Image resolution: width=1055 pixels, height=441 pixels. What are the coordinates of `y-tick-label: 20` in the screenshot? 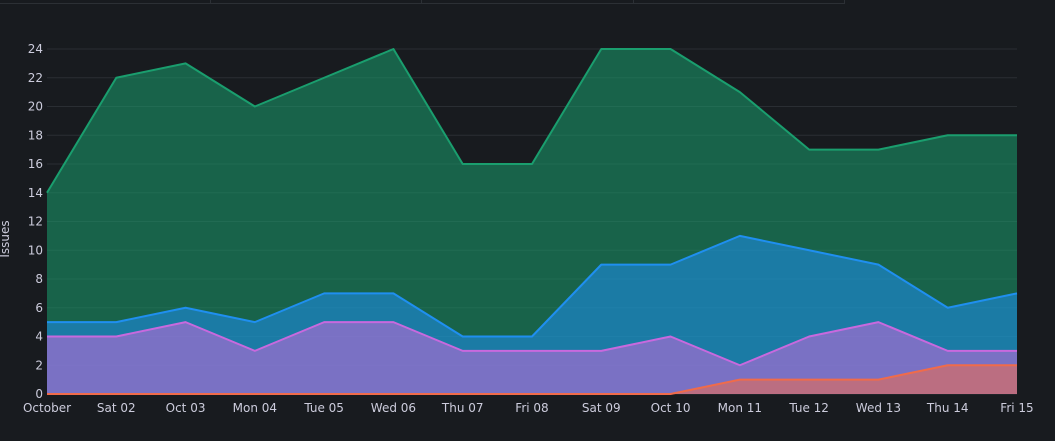 It's located at (35, 107).